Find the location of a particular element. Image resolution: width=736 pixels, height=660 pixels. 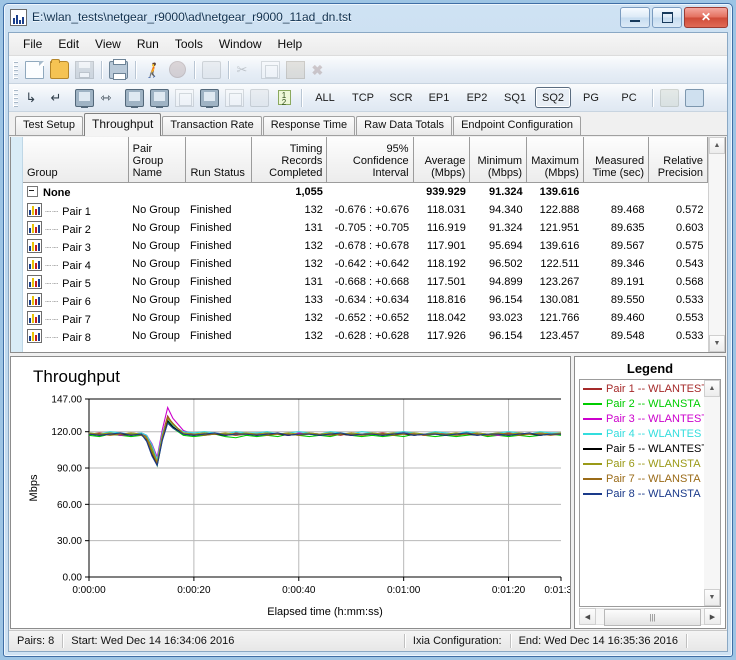

menu-file: File is located at coordinates (32, 44).